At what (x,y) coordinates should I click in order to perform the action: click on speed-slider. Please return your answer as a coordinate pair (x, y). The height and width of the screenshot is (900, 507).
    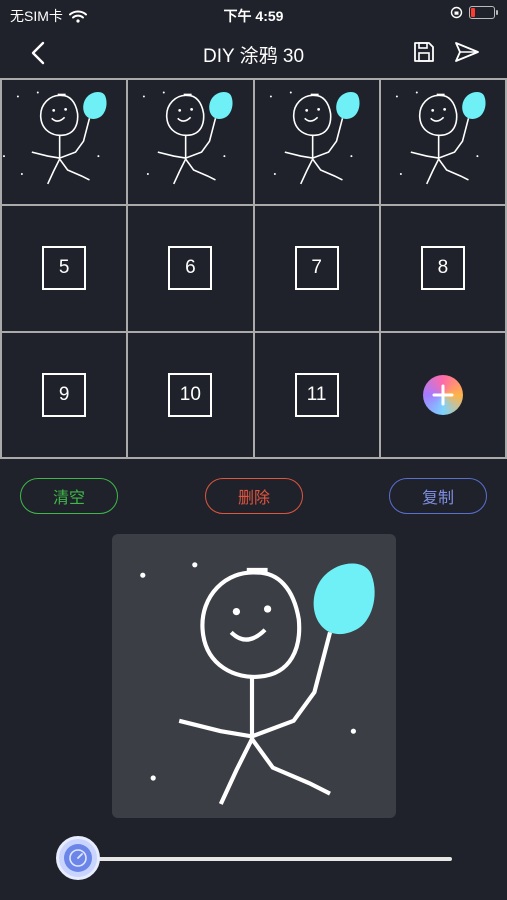
    Looking at the image, I should click on (254, 859).